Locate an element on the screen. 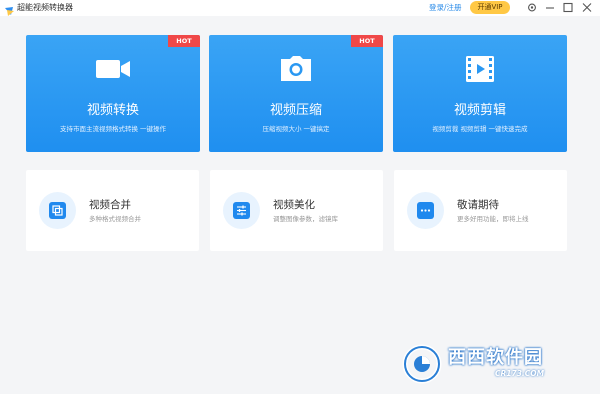 The width and height of the screenshot is (600, 394). more-dots-icon is located at coordinates (425, 210).